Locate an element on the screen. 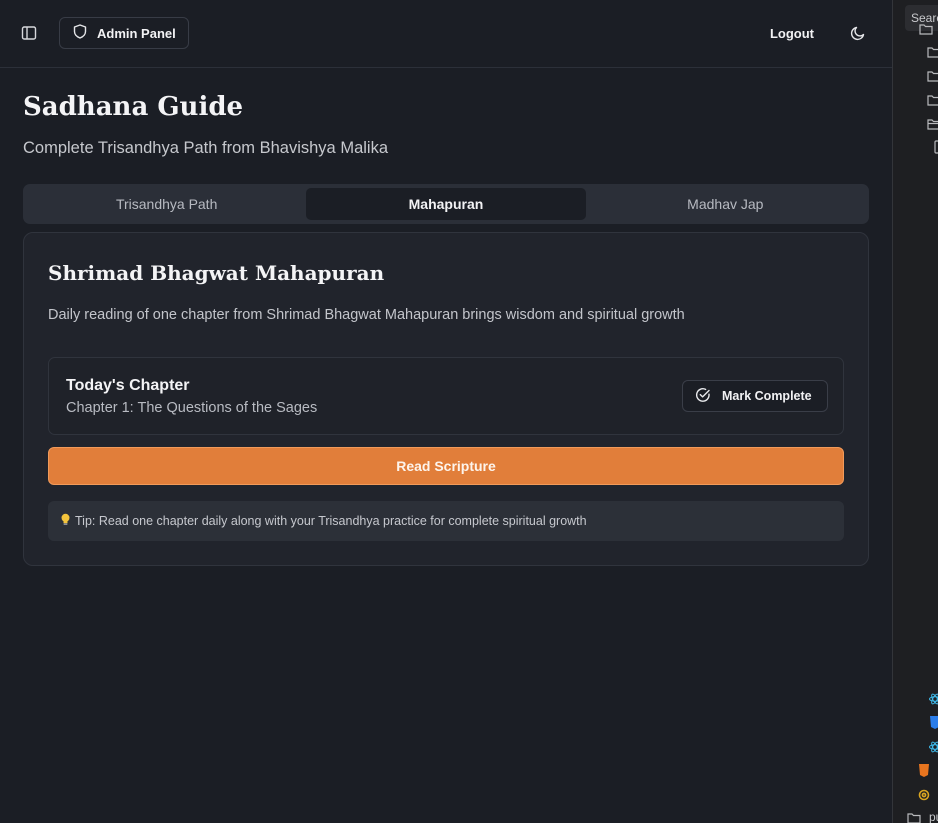  page-title: Sadhana Guide is located at coordinates (133, 107).